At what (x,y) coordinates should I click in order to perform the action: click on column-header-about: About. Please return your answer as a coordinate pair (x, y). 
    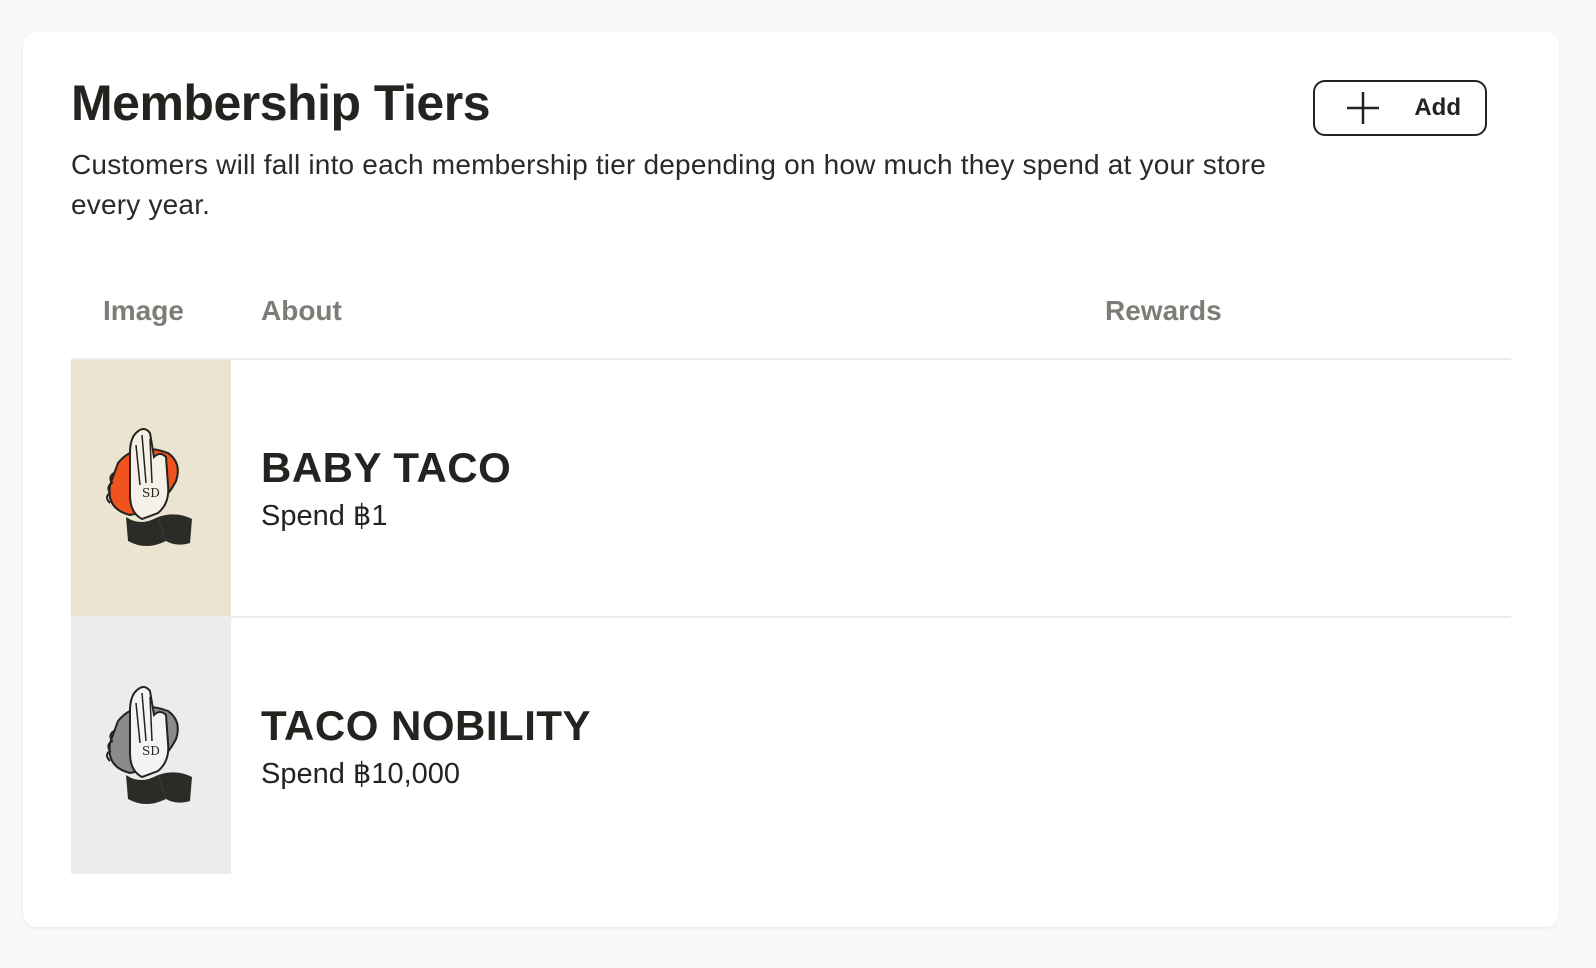
    Looking at the image, I should click on (301, 310).